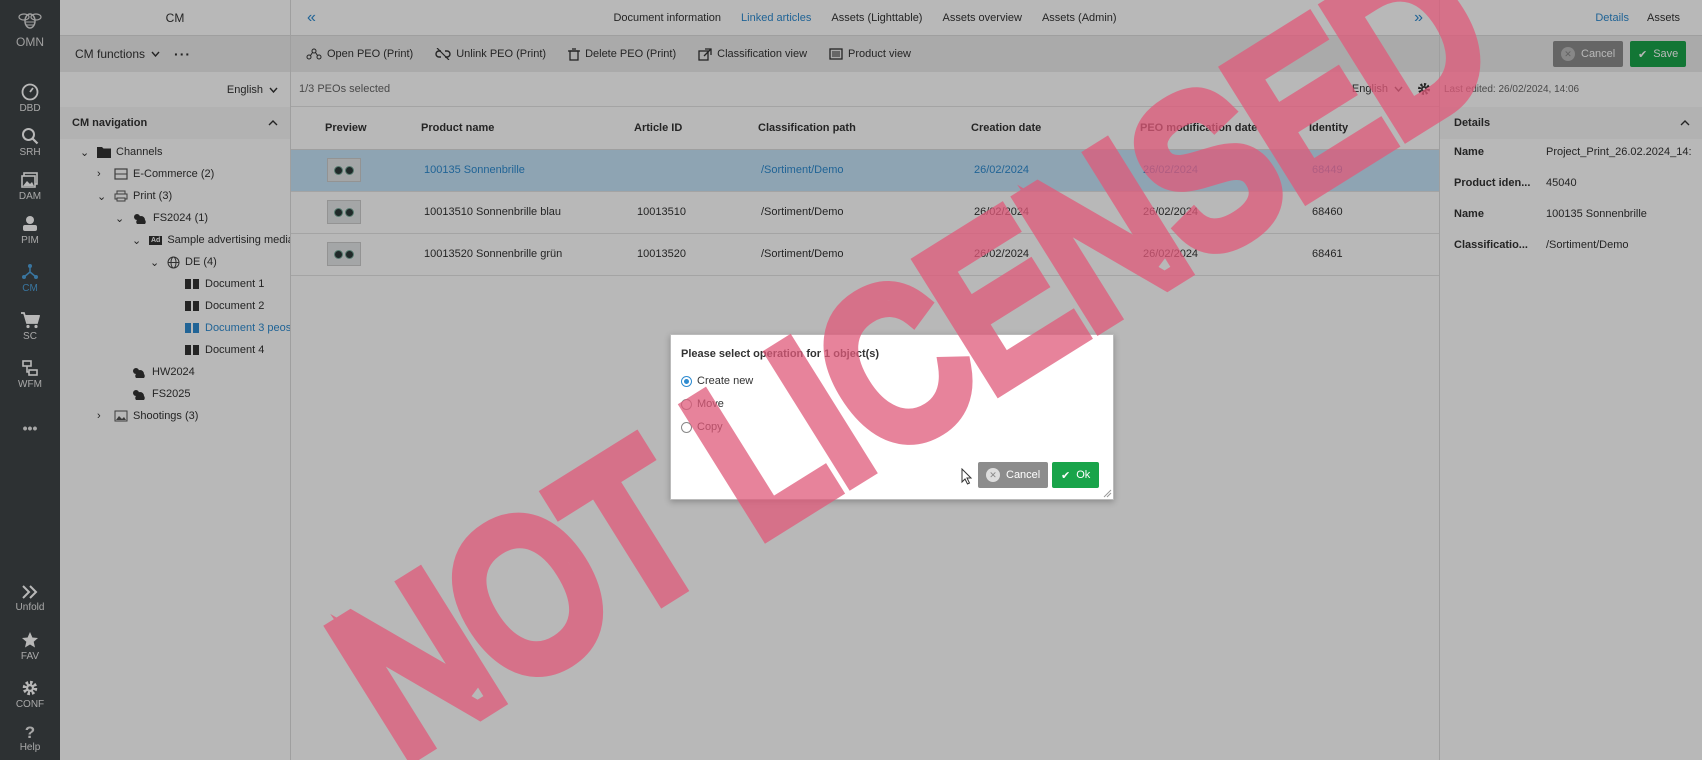 The height and width of the screenshot is (760, 1702). I want to click on radio-copy: Copy, so click(702, 427).